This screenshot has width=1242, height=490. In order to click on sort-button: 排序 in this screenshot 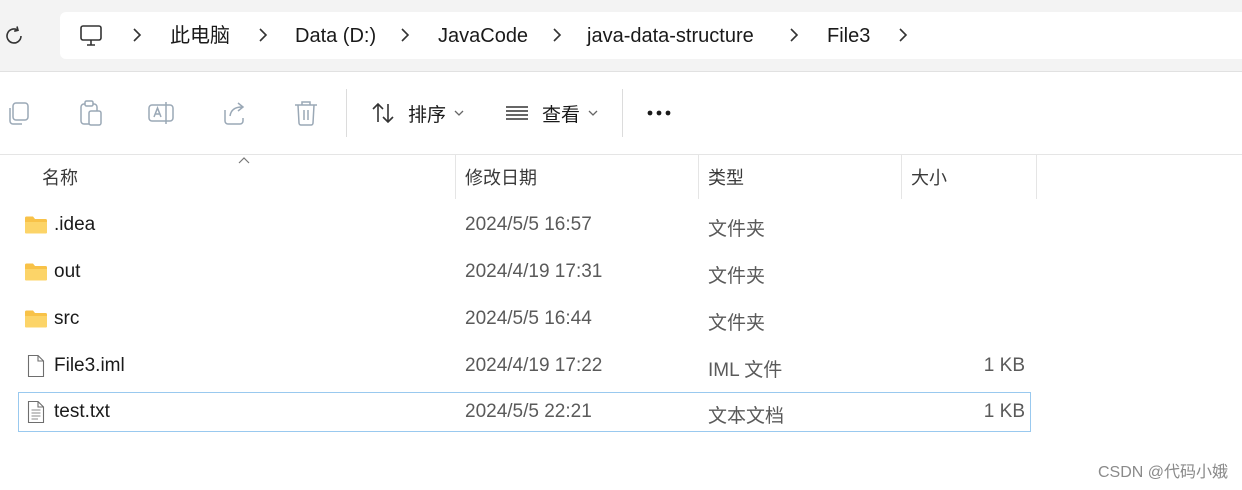, I will do `click(417, 113)`.